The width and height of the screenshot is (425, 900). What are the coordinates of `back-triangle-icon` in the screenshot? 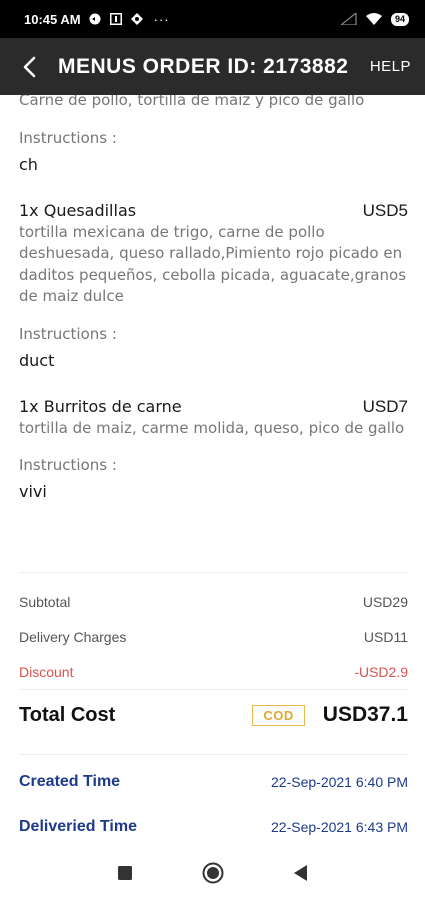 It's located at (300, 872).